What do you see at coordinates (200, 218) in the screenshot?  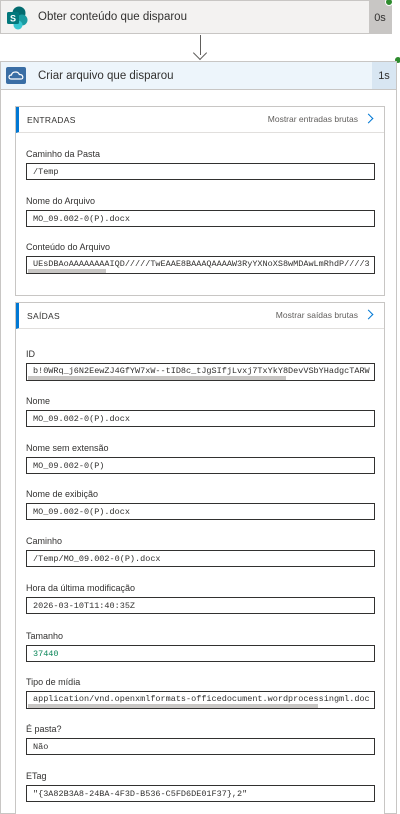 I see `file-name-value: MO_09.002-0(P).docx` at bounding box center [200, 218].